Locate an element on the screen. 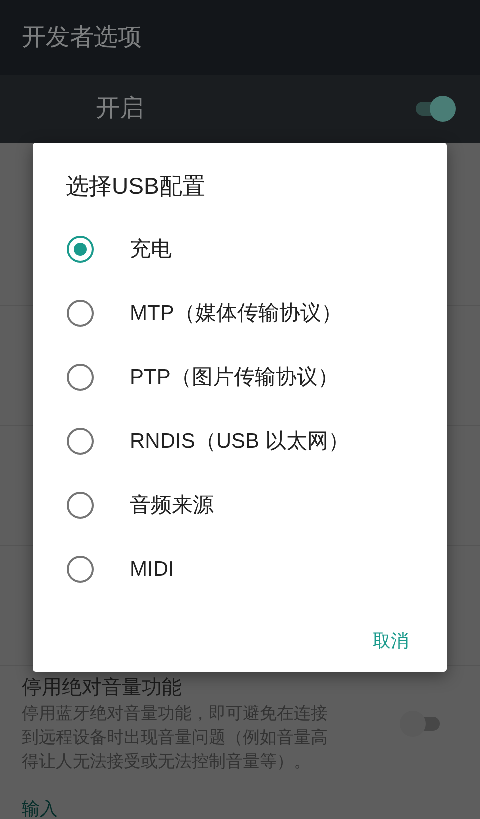  master-switch-row: 开启 is located at coordinates (240, 109).